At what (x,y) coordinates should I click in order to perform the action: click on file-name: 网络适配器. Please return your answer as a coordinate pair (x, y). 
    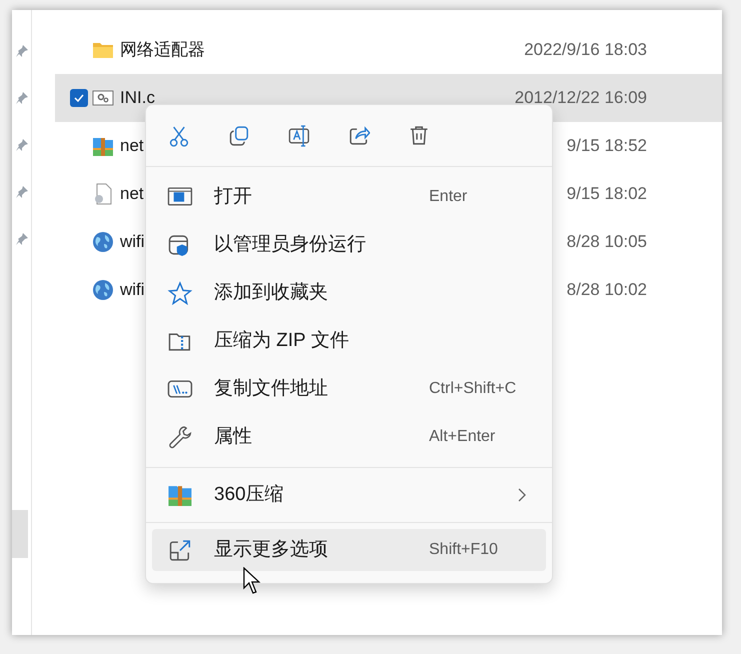
    Looking at the image, I should click on (162, 50).